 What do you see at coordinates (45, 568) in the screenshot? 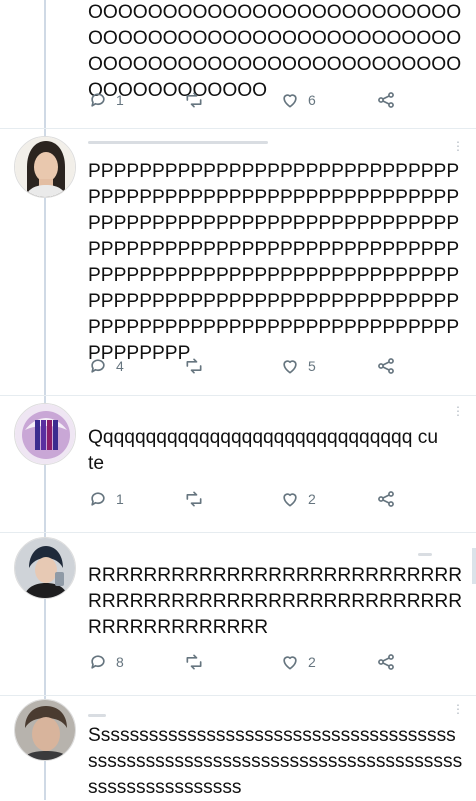
I see `man-portrait-avatar` at bounding box center [45, 568].